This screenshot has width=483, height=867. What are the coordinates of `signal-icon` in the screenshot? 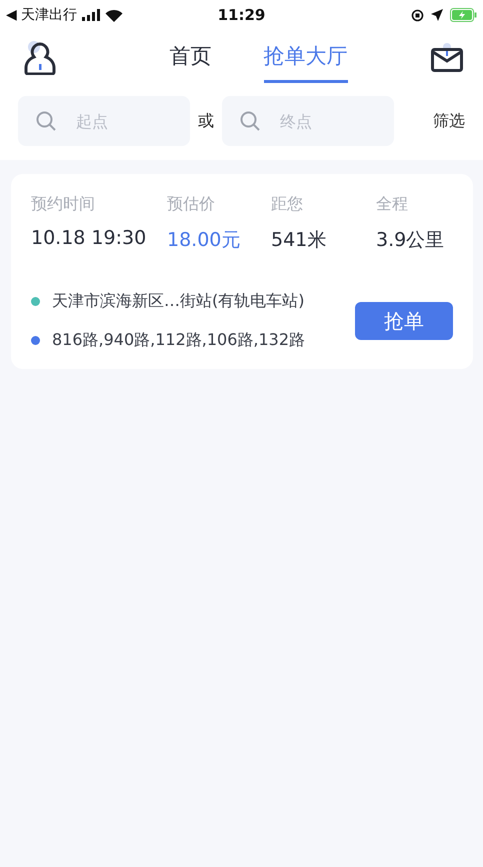 It's located at (91, 15).